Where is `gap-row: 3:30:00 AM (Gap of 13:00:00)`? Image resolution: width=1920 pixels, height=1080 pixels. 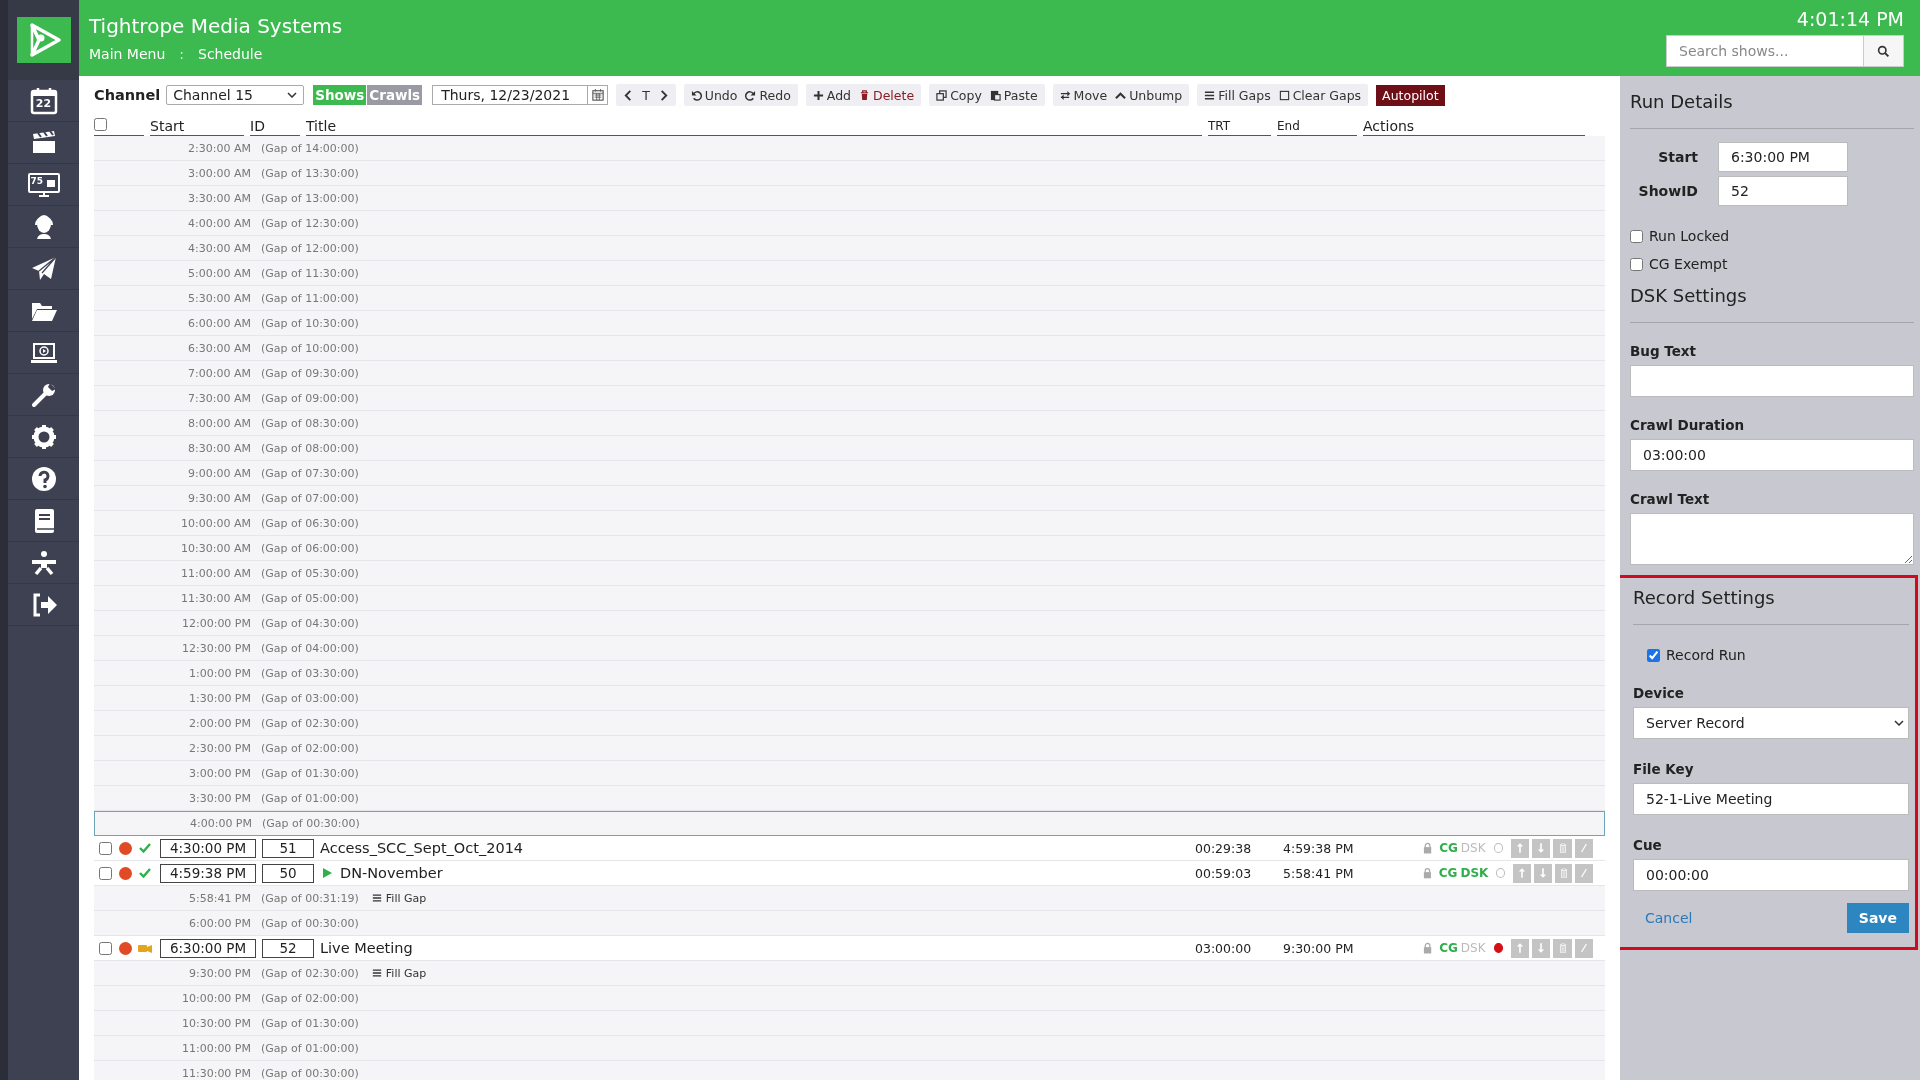 gap-row: 3:30:00 AM (Gap of 13:00:00) is located at coordinates (849, 198).